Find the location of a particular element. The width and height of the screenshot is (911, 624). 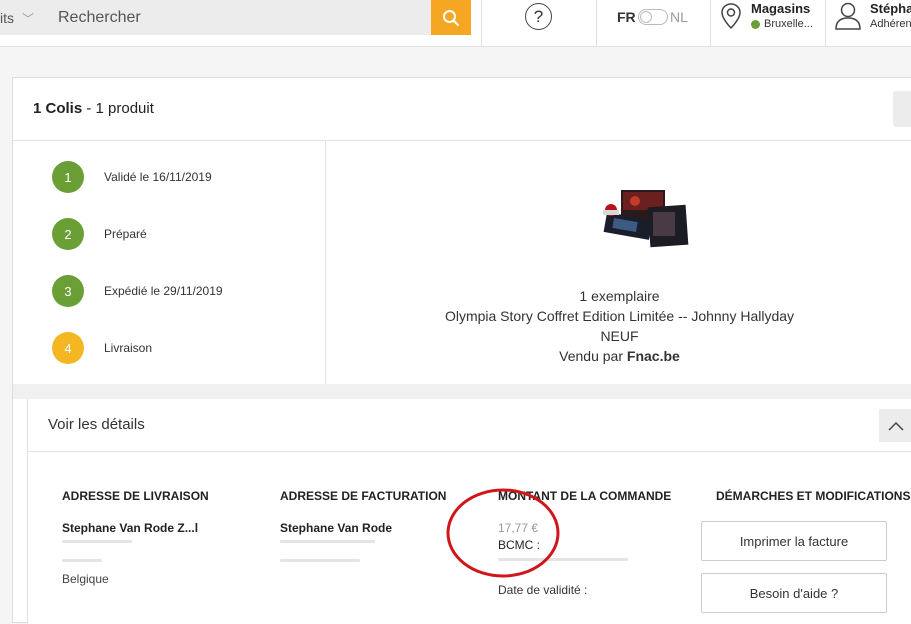

lang-nl: NL is located at coordinates (679, 17).